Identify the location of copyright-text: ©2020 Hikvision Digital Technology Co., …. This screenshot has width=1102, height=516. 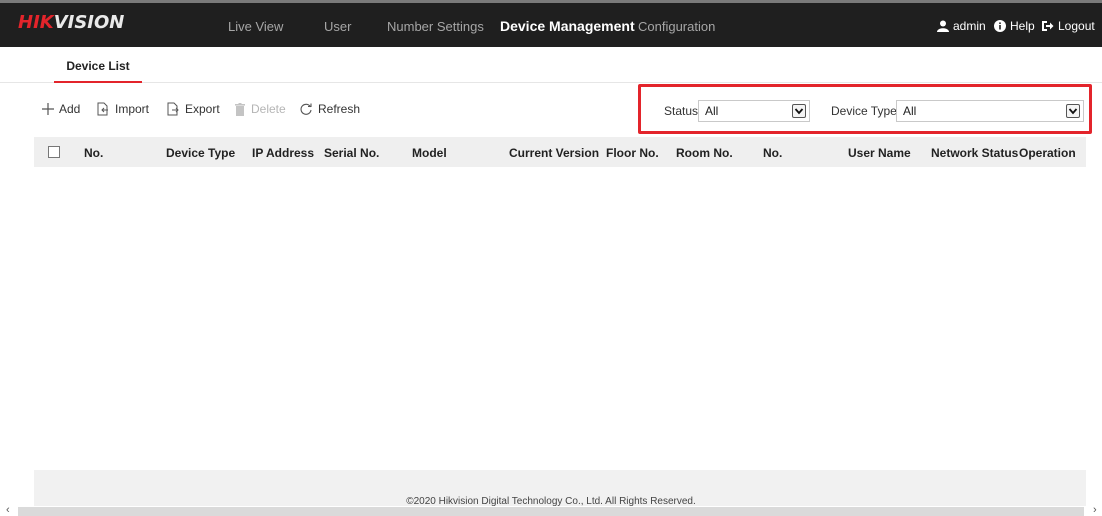
(551, 501).